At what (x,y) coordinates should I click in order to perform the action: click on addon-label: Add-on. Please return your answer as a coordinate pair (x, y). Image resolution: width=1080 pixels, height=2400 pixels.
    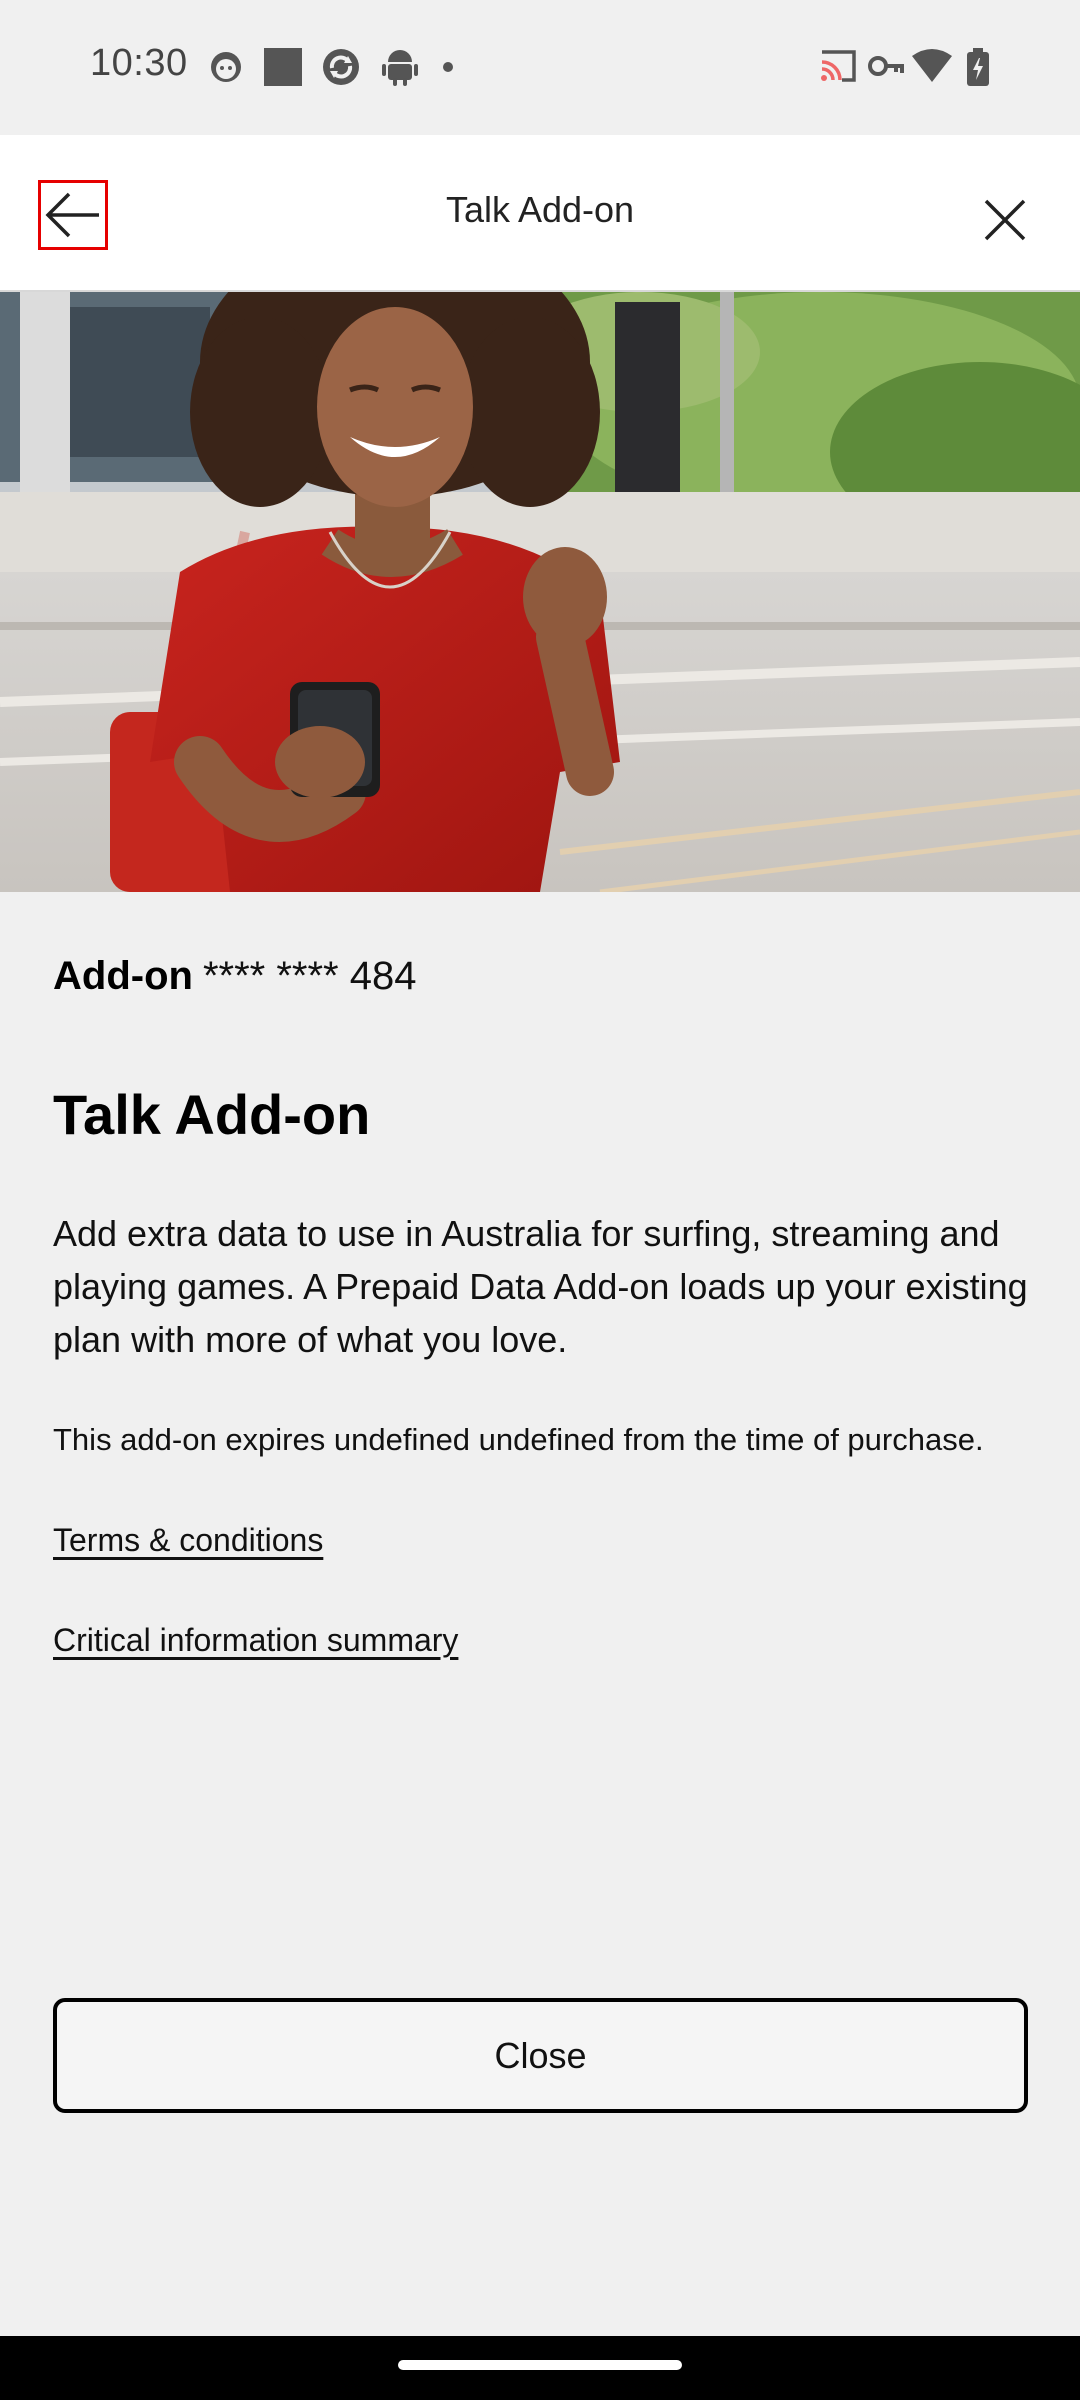
    Looking at the image, I should click on (123, 976).